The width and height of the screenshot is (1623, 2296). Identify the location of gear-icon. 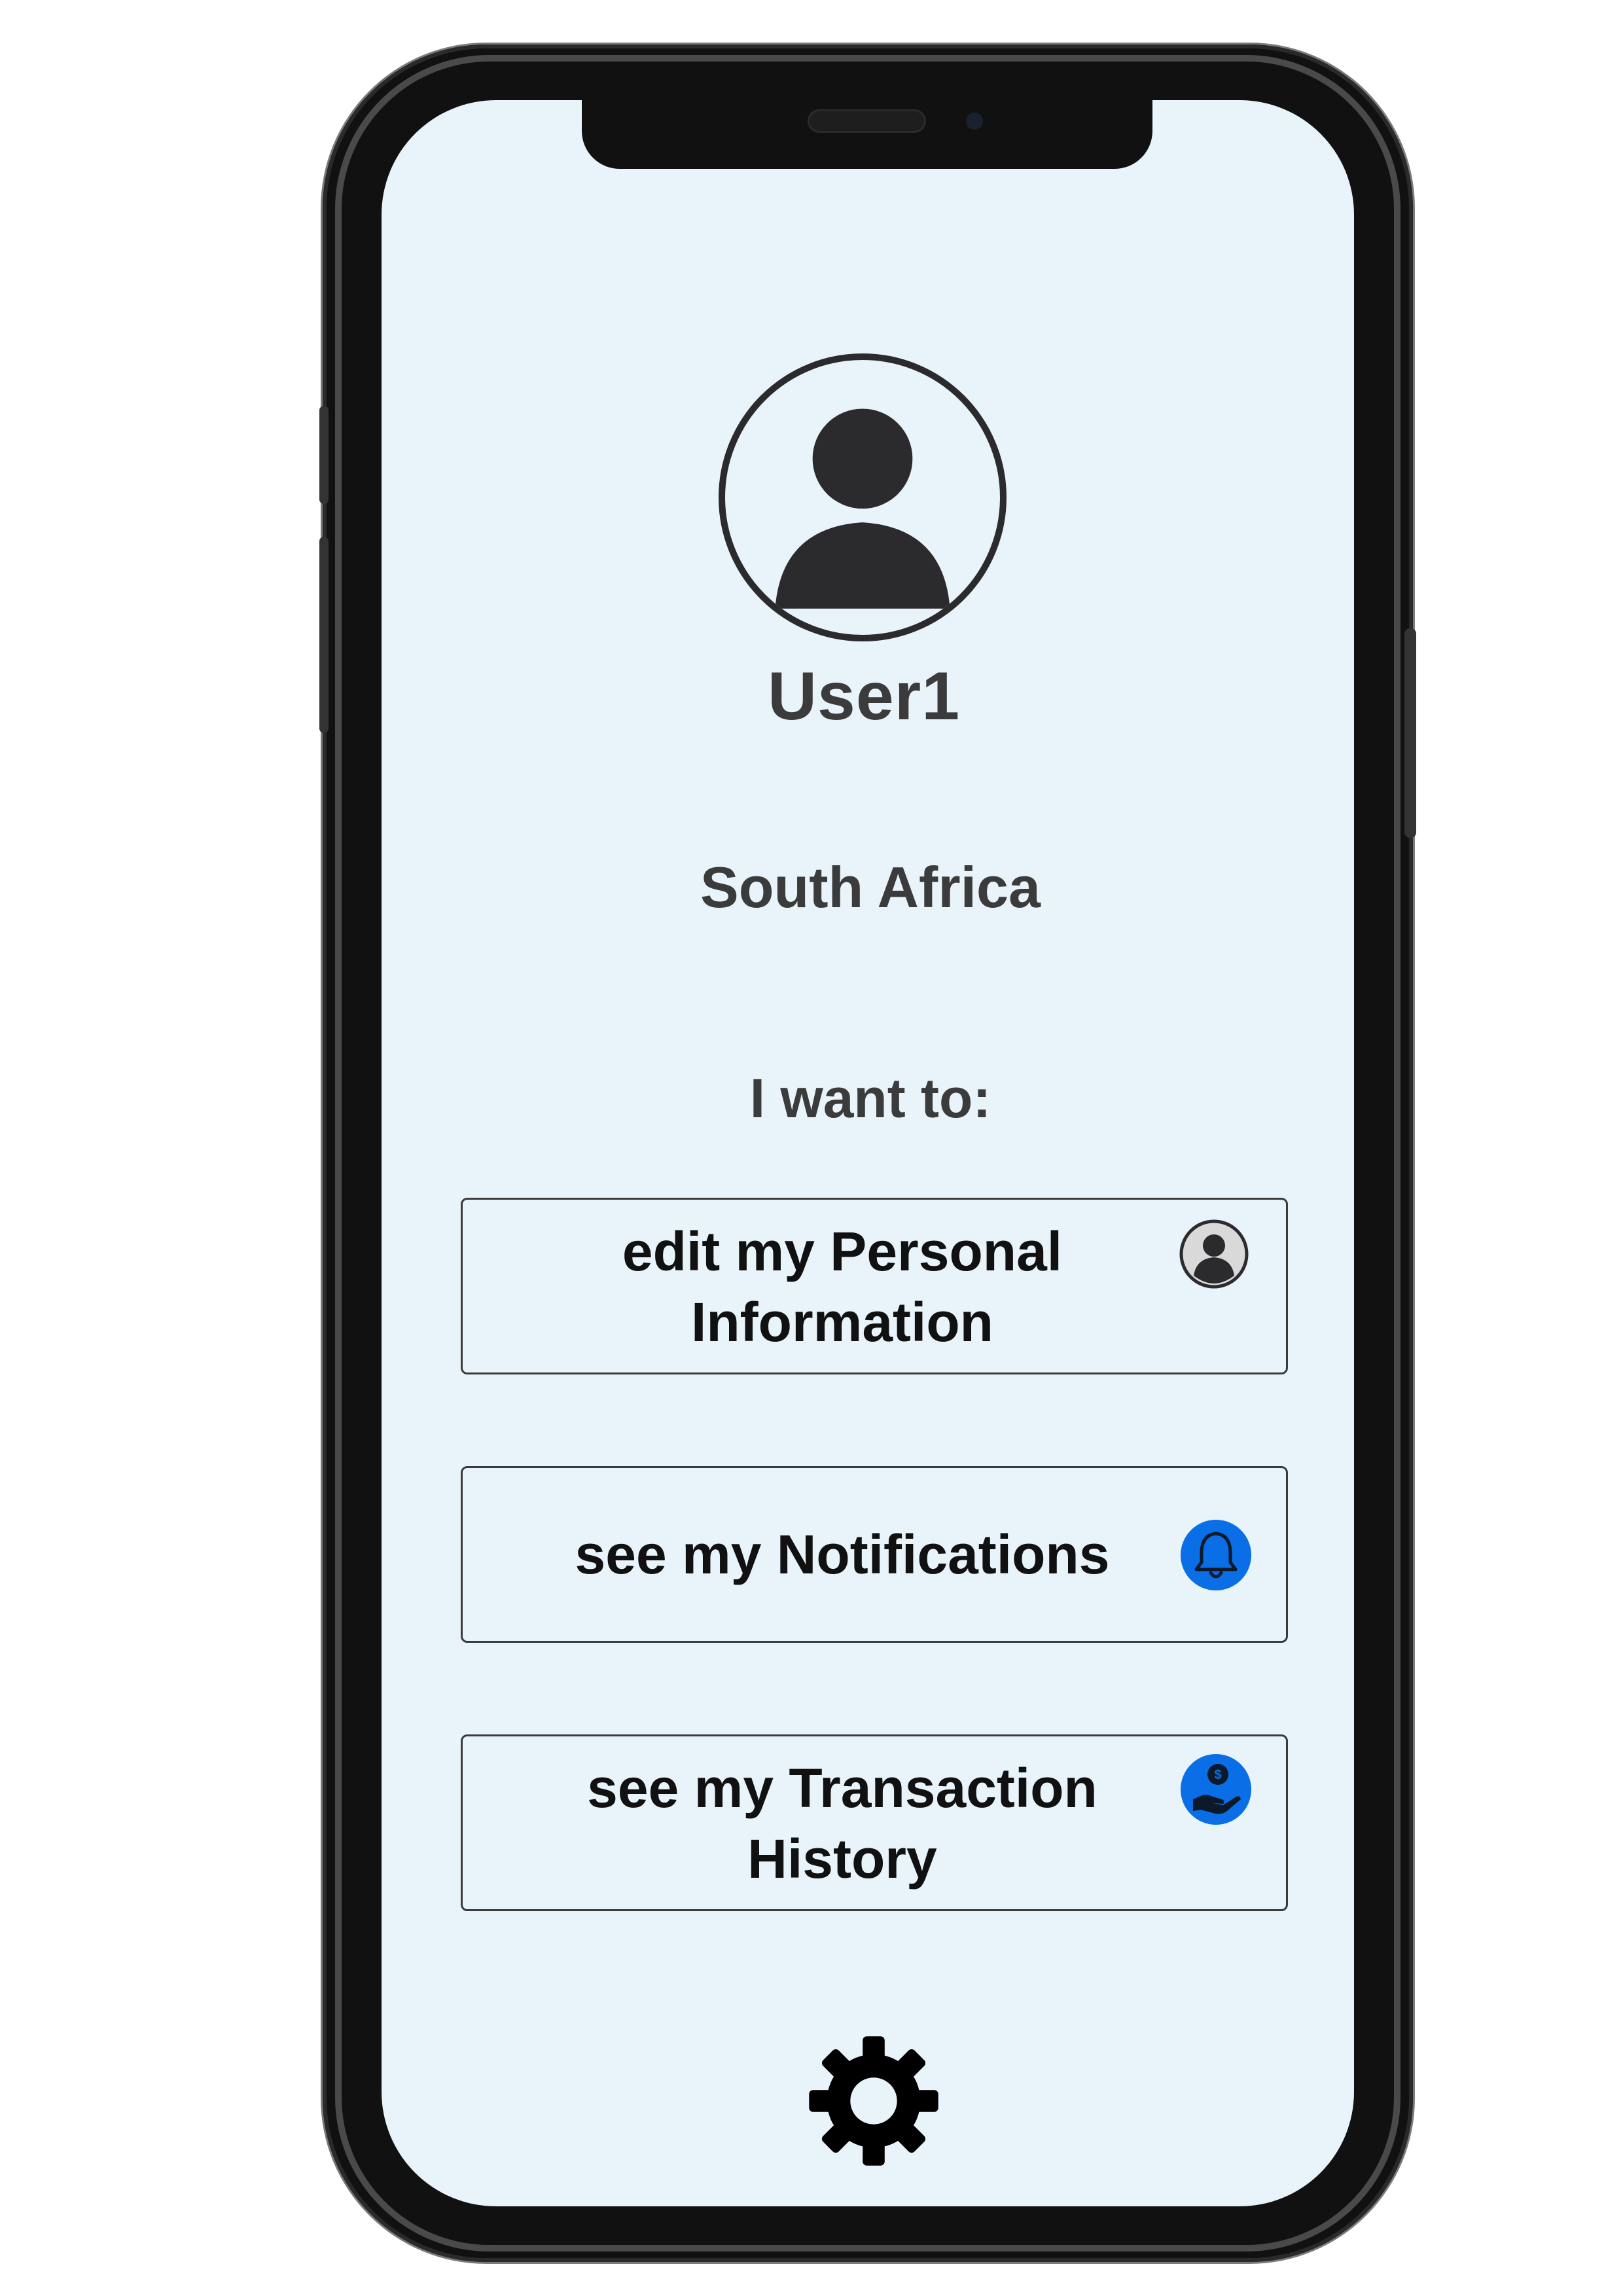
(874, 2101).